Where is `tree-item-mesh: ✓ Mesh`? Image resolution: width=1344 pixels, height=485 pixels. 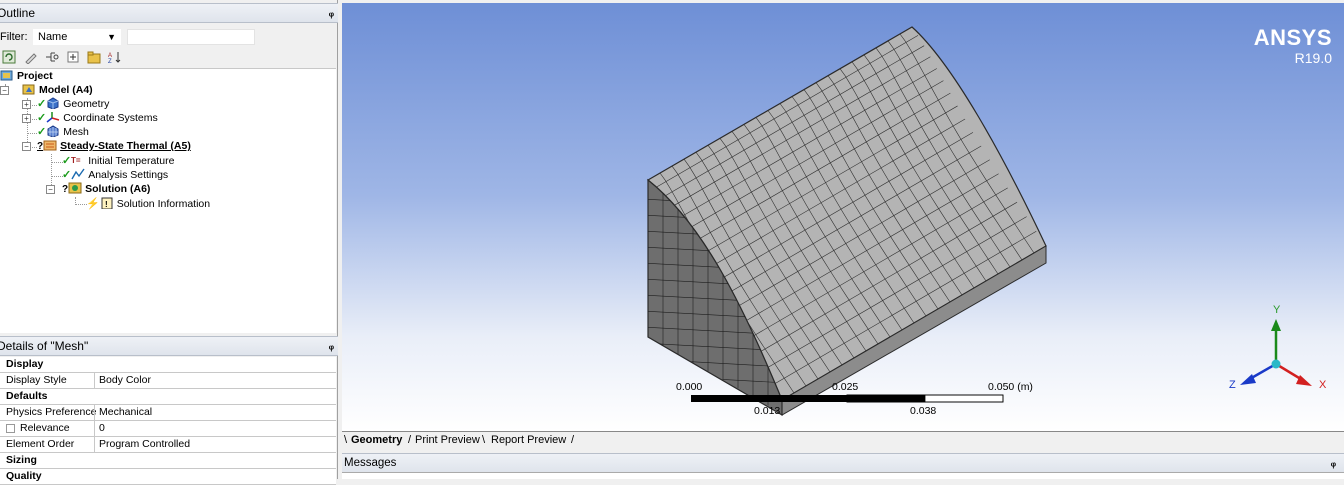
tree-item-mesh: ✓ Mesh is located at coordinates (63, 132).